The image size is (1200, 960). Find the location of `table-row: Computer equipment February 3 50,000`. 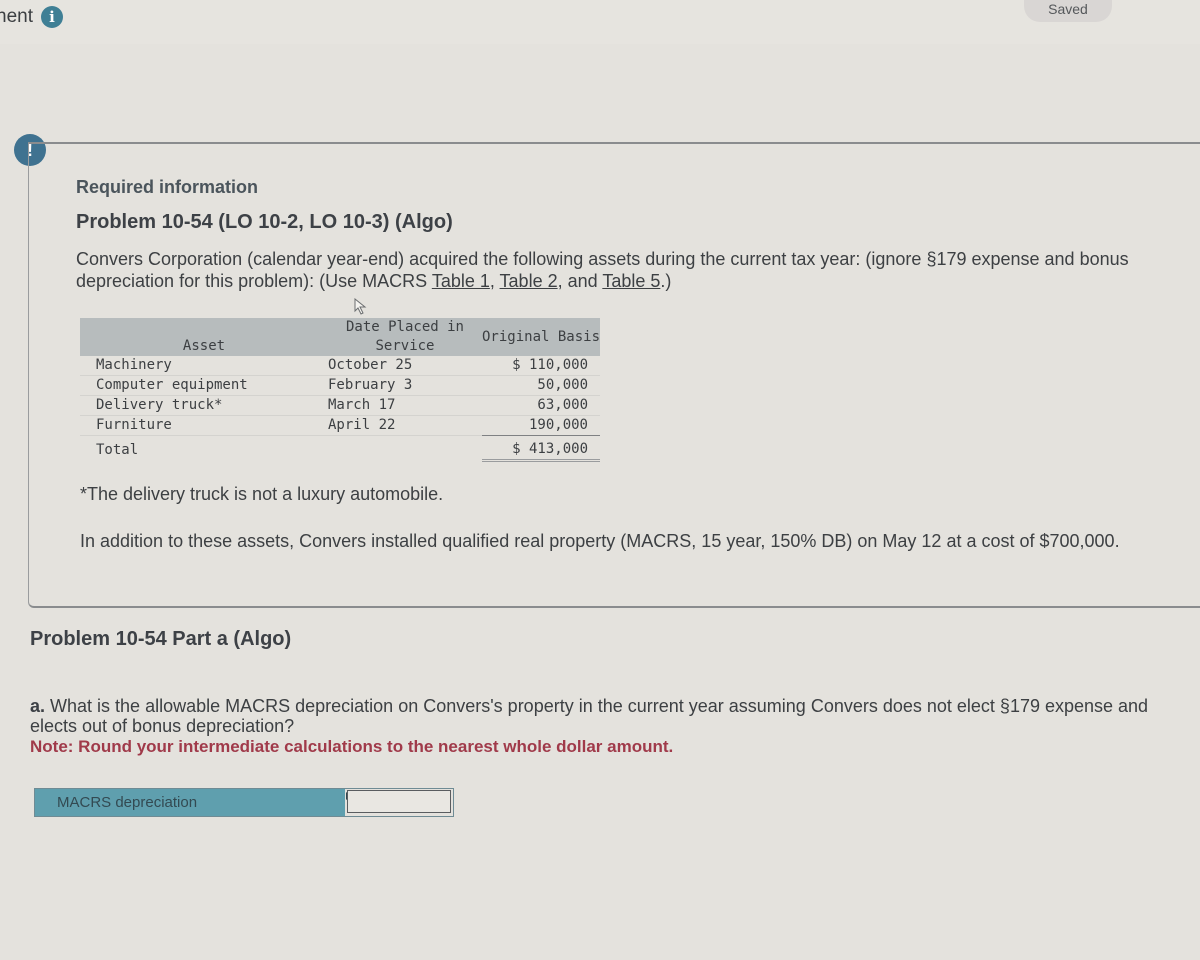

table-row: Computer equipment February 3 50,000 is located at coordinates (340, 385).